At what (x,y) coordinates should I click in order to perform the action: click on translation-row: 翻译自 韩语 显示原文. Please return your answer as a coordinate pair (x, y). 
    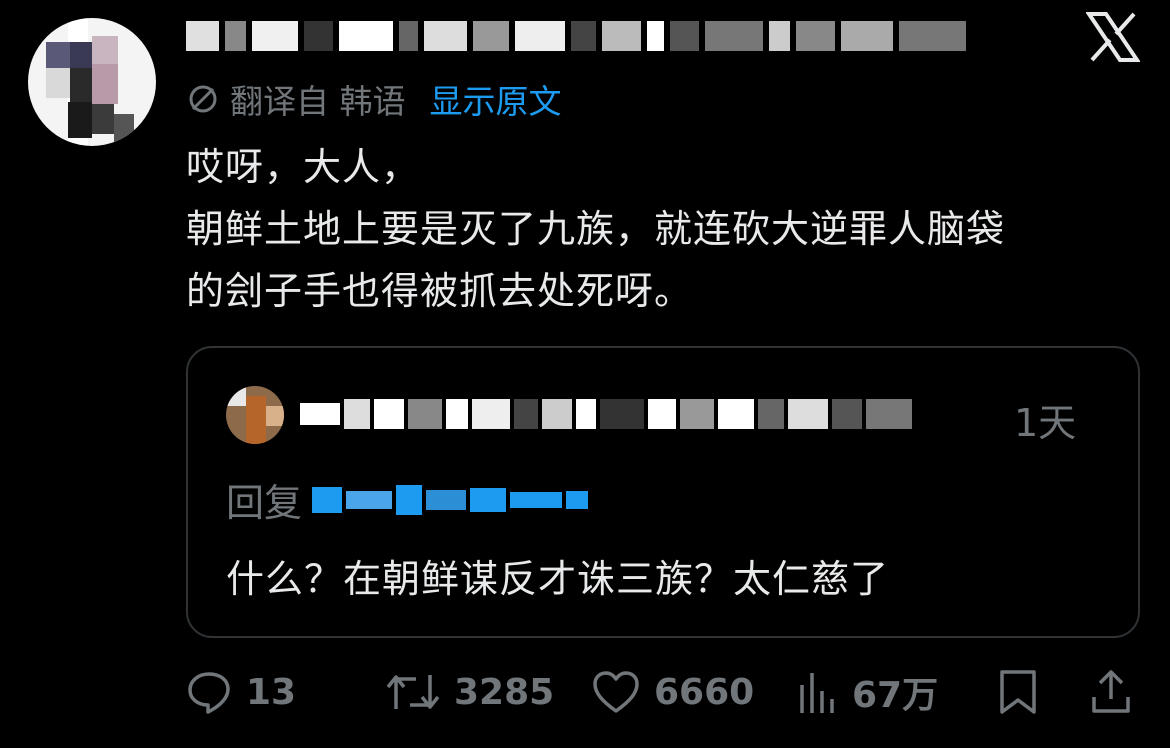
    Looking at the image, I should click on (374, 99).